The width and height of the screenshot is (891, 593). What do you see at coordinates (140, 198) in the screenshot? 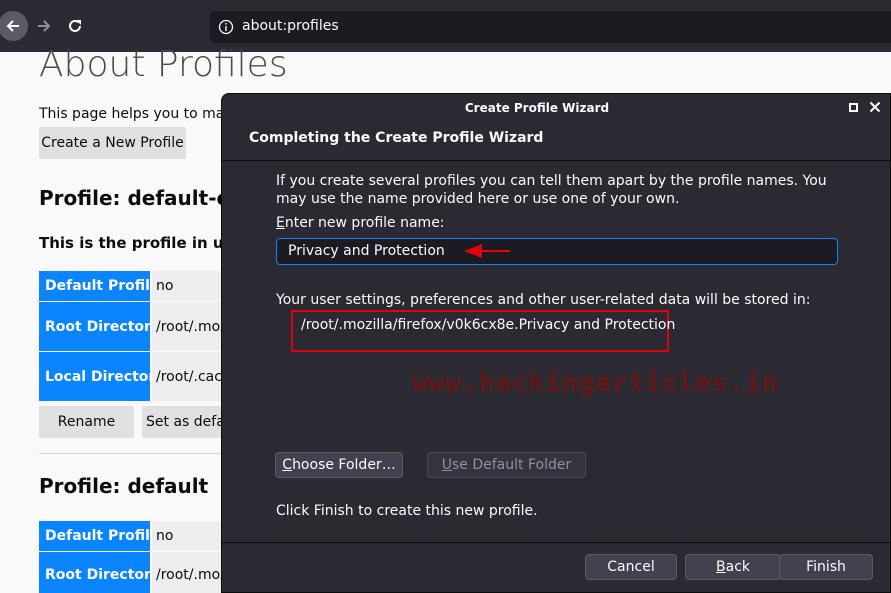
I see `profile-title: Profile: default-es` at bounding box center [140, 198].